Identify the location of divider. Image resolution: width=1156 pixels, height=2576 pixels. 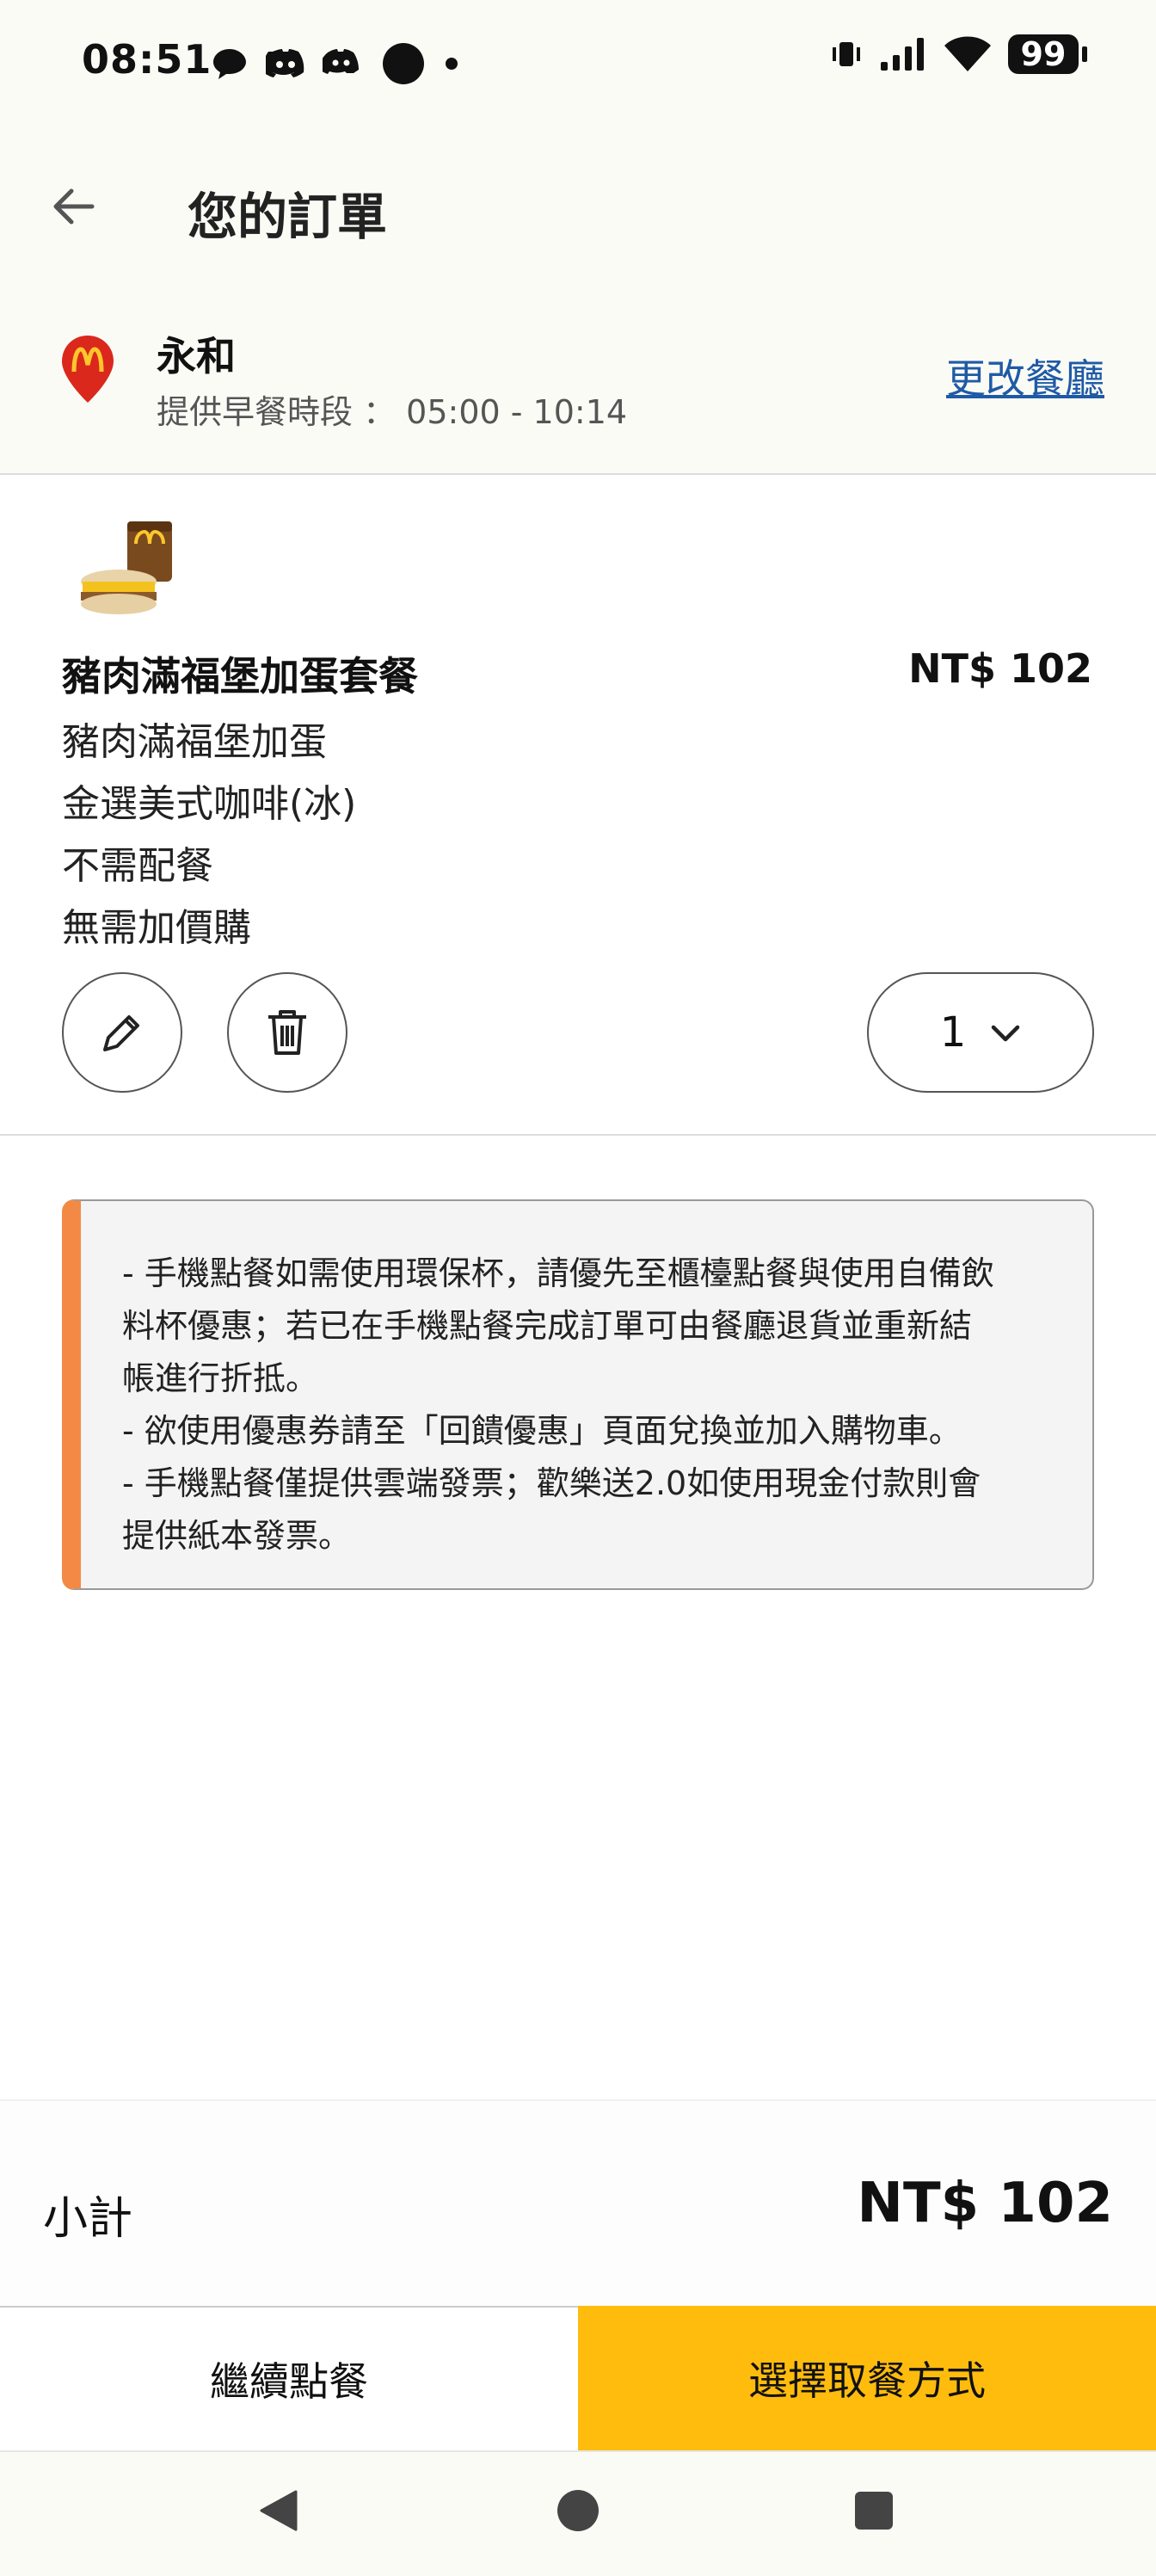
(578, 1135).